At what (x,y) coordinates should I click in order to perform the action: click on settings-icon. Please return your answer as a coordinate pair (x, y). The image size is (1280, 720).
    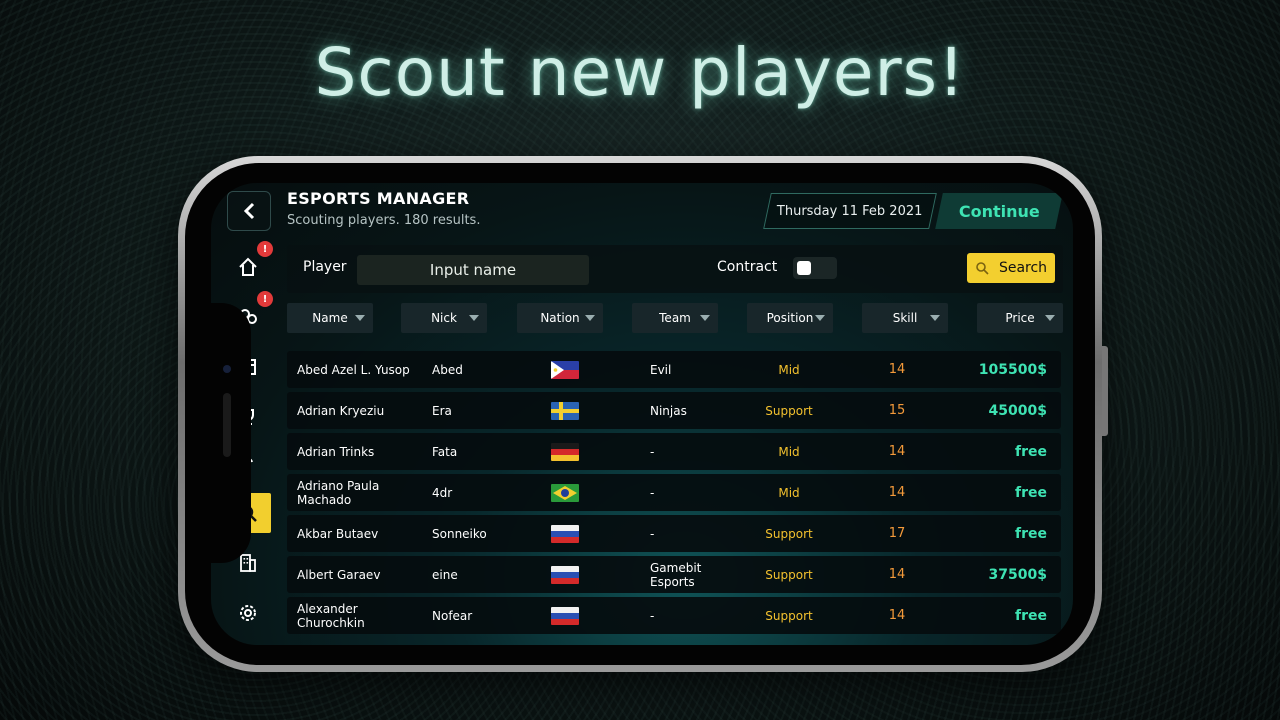
    Looking at the image, I should click on (248, 613).